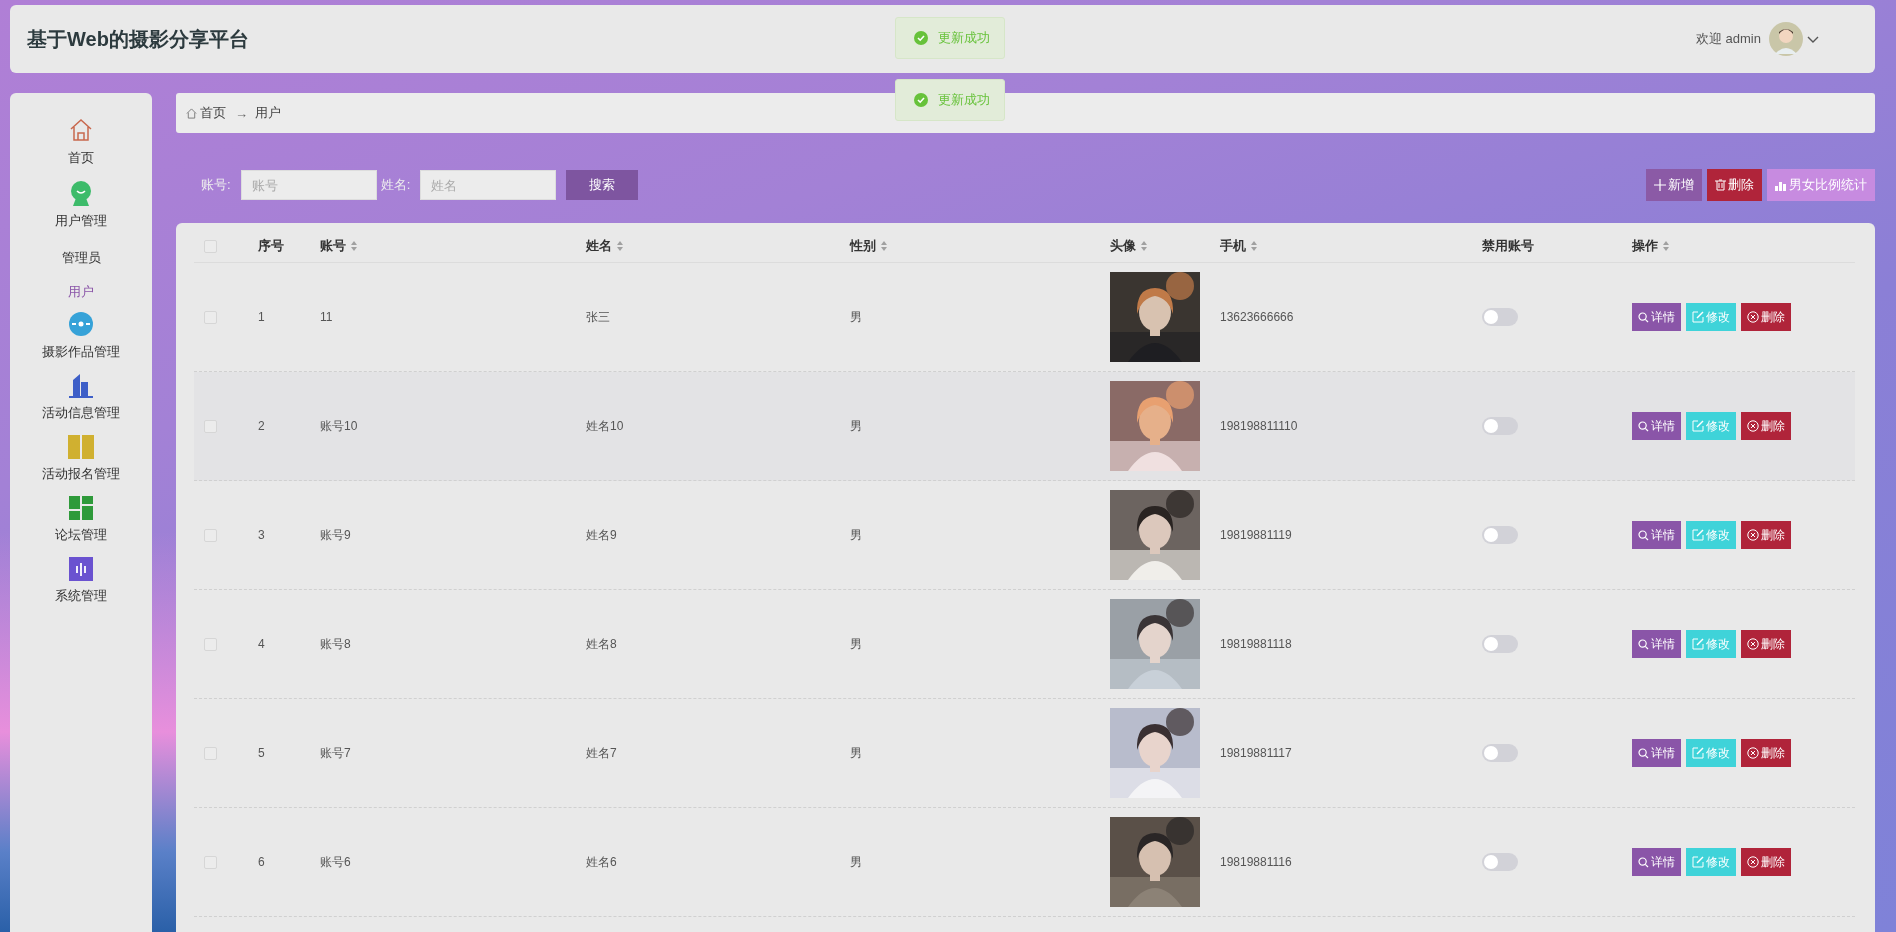 Image resolution: width=1896 pixels, height=932 pixels. I want to click on caret-icon, so click(1813, 39).